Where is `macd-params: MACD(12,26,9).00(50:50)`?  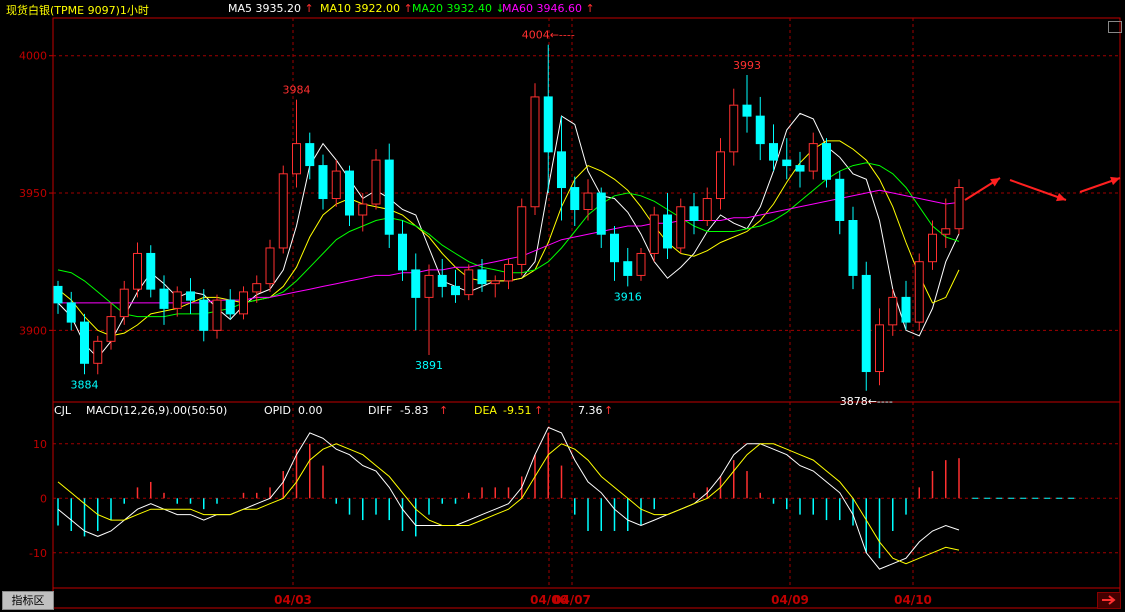 macd-params: MACD(12,26,9).00(50:50) is located at coordinates (157, 410).